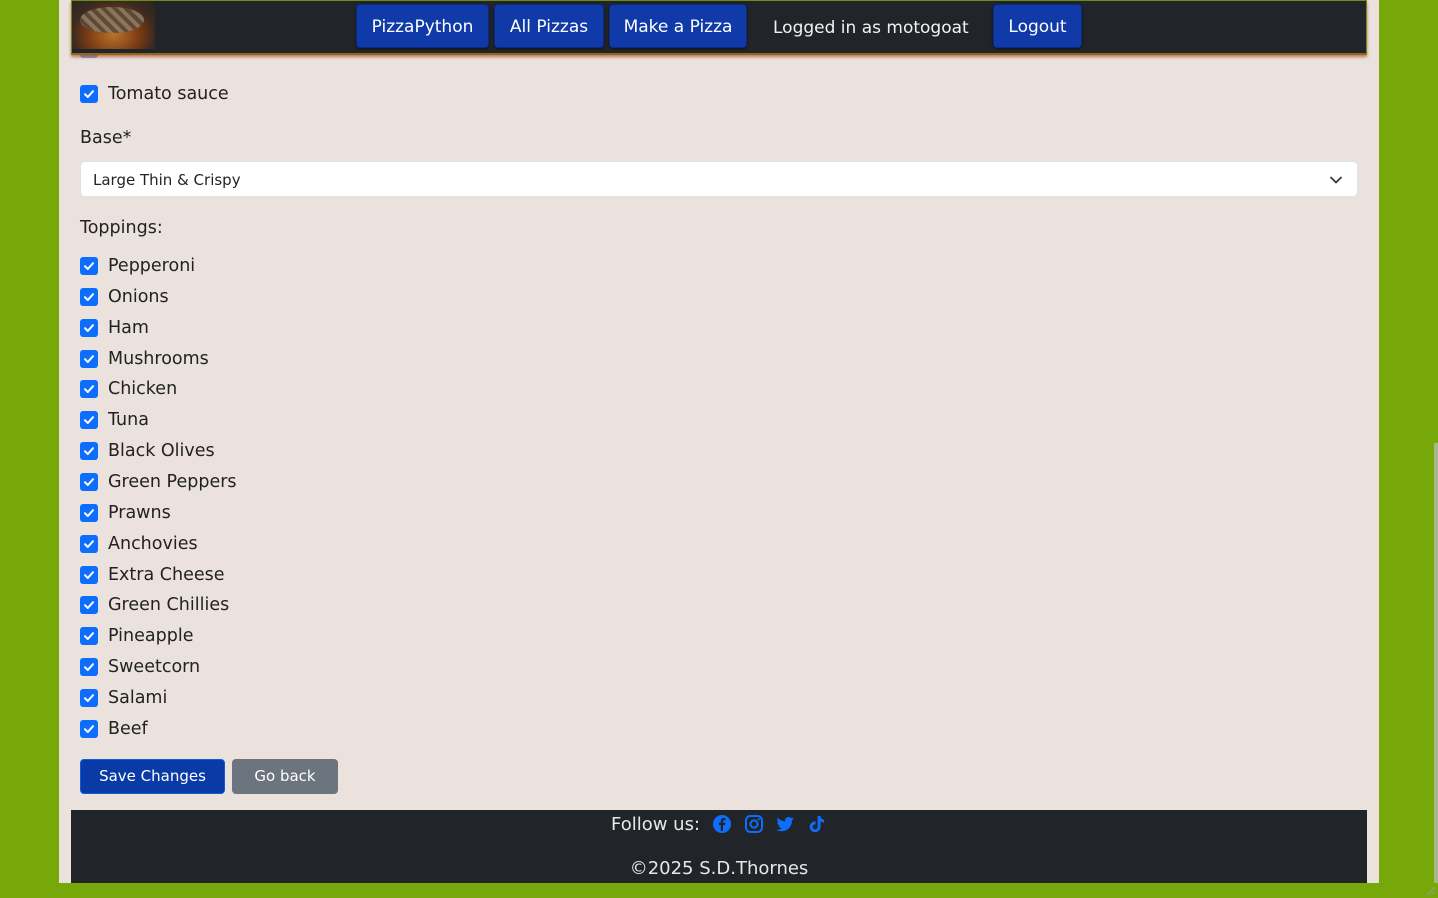 This screenshot has height=898, width=1438. What do you see at coordinates (128, 328) in the screenshot?
I see `topping-label: Ham` at bounding box center [128, 328].